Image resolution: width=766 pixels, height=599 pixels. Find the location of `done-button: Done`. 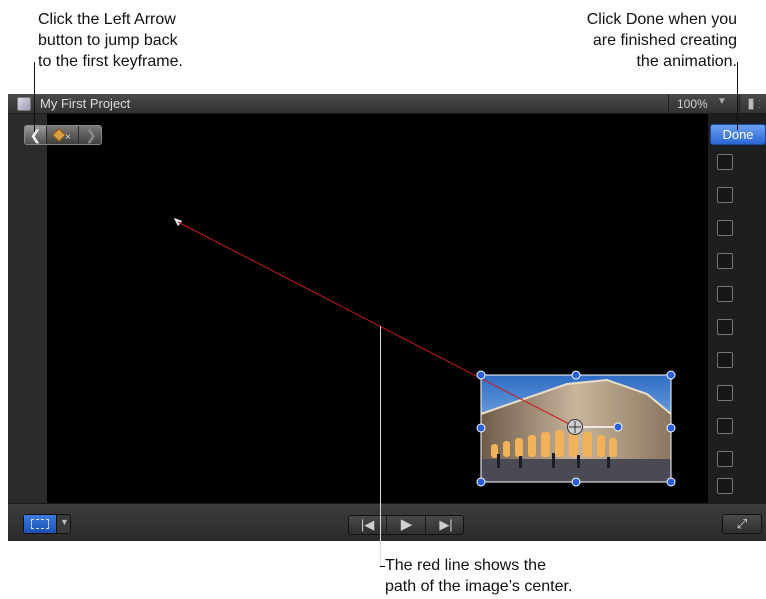

done-button: Done is located at coordinates (738, 134).